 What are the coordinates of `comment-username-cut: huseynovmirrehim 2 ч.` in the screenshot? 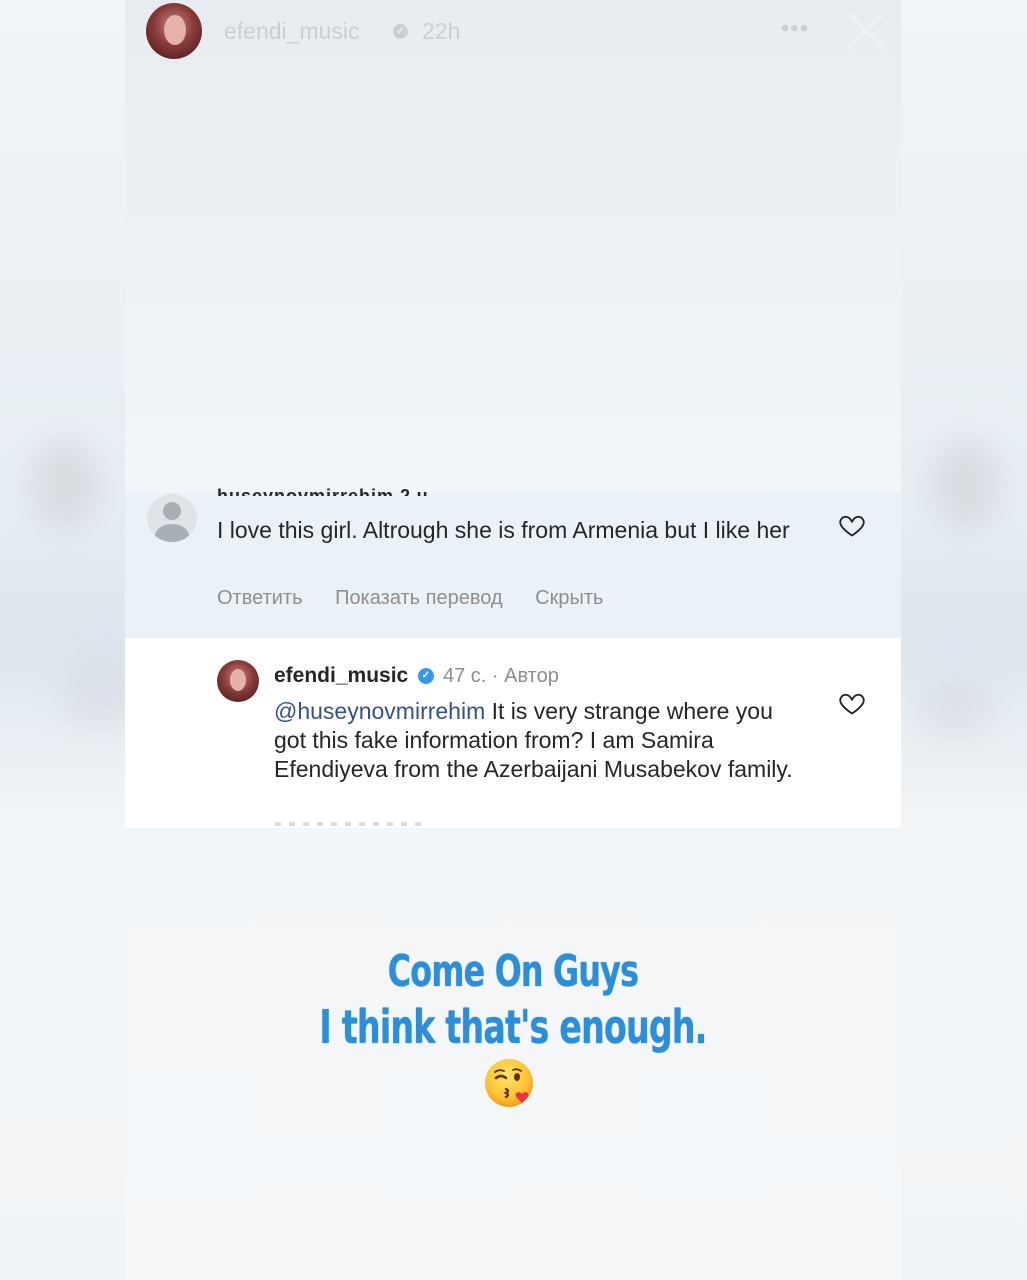 It's located at (326, 491).